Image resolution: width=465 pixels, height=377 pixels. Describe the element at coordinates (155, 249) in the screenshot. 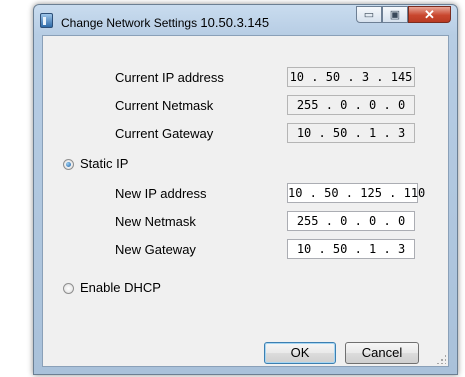

I see `new-gateway-label: New Gateway` at that location.